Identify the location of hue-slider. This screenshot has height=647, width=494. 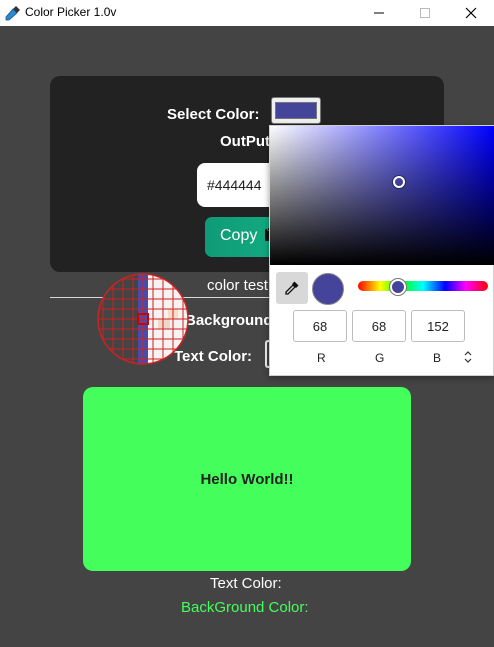
(423, 286).